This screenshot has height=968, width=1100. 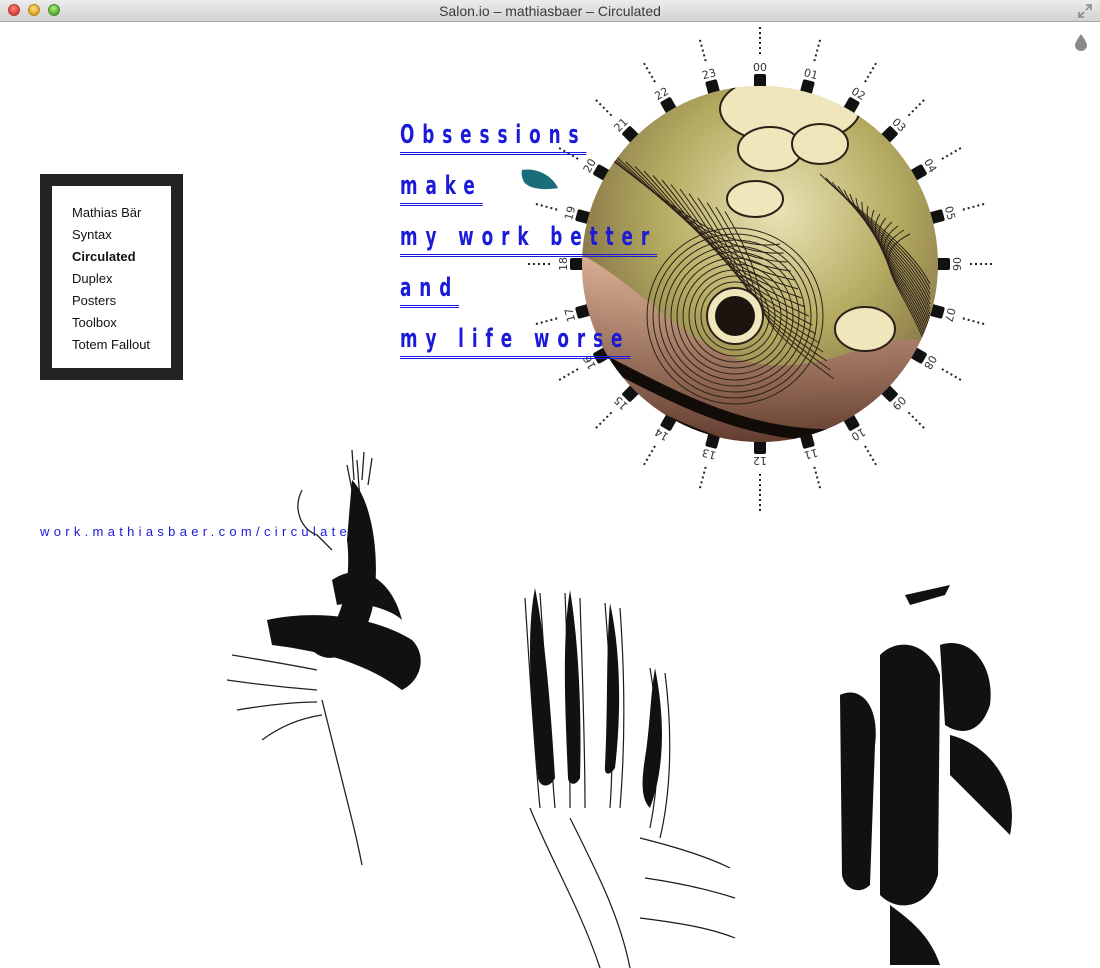 What do you see at coordinates (1085, 11) in the screenshot?
I see `fullscreen-icon` at bounding box center [1085, 11].